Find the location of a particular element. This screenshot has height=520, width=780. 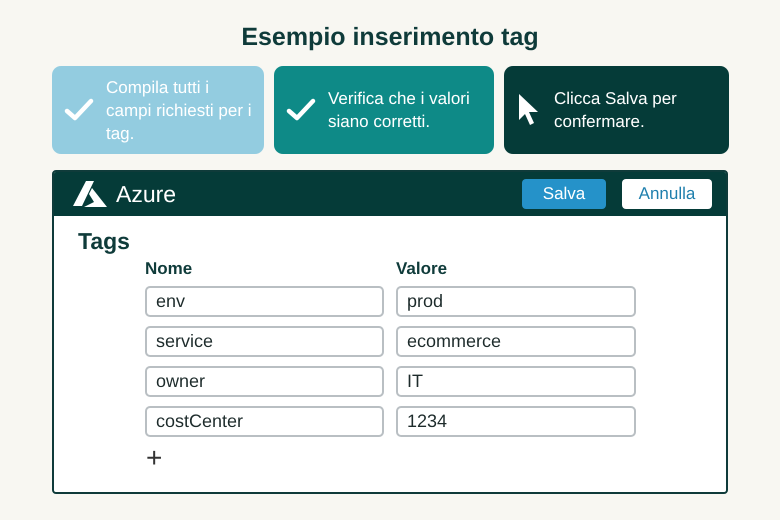

page-title: Esempio inserimento tag is located at coordinates (390, 37).